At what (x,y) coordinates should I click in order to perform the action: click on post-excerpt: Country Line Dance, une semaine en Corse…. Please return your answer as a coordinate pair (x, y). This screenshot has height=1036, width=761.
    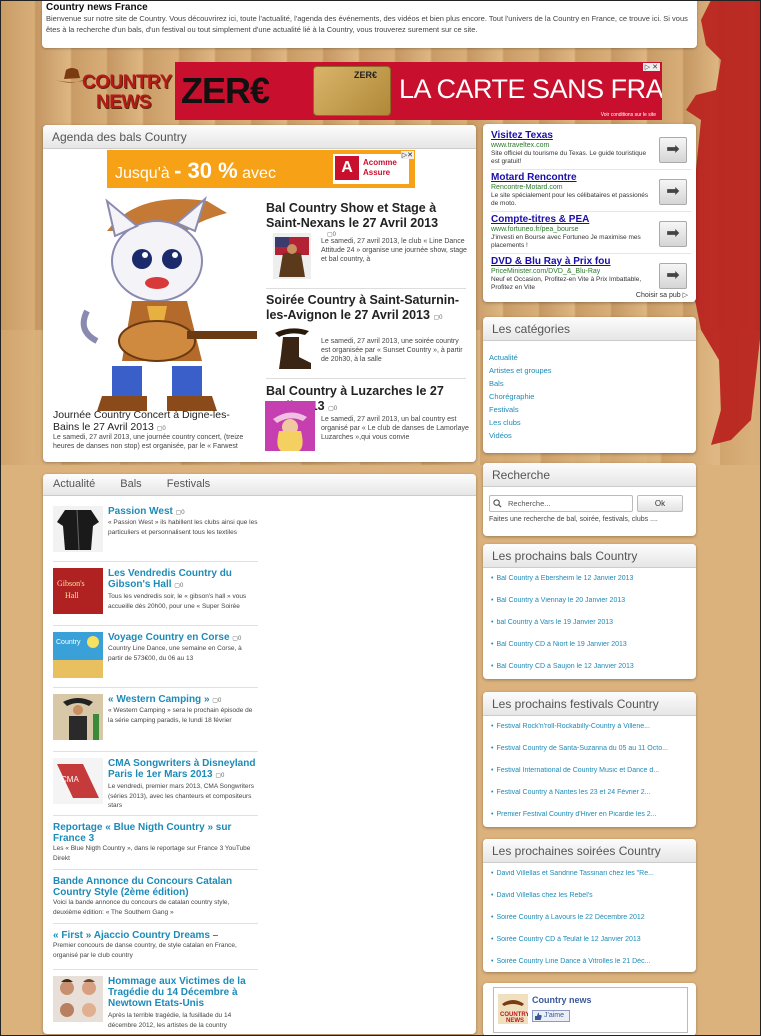
    Looking at the image, I should click on (175, 653).